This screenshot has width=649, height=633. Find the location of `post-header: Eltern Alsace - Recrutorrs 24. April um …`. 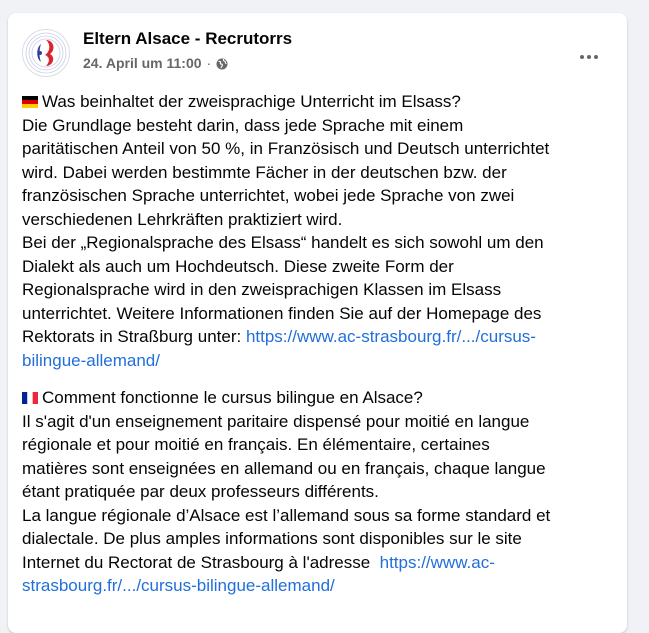

post-header: Eltern Alsace - Recrutorrs 24. April um … is located at coordinates (317, 53).